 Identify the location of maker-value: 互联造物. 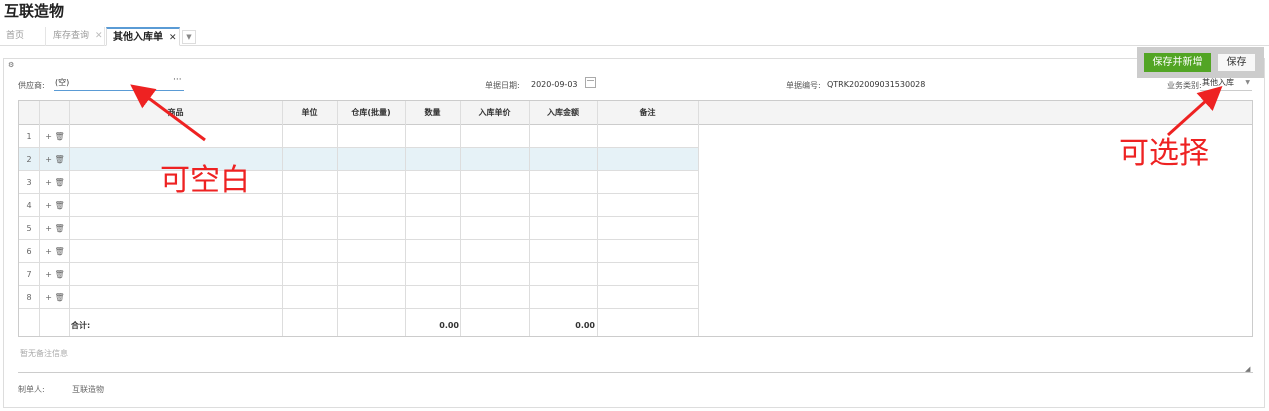
(88, 389).